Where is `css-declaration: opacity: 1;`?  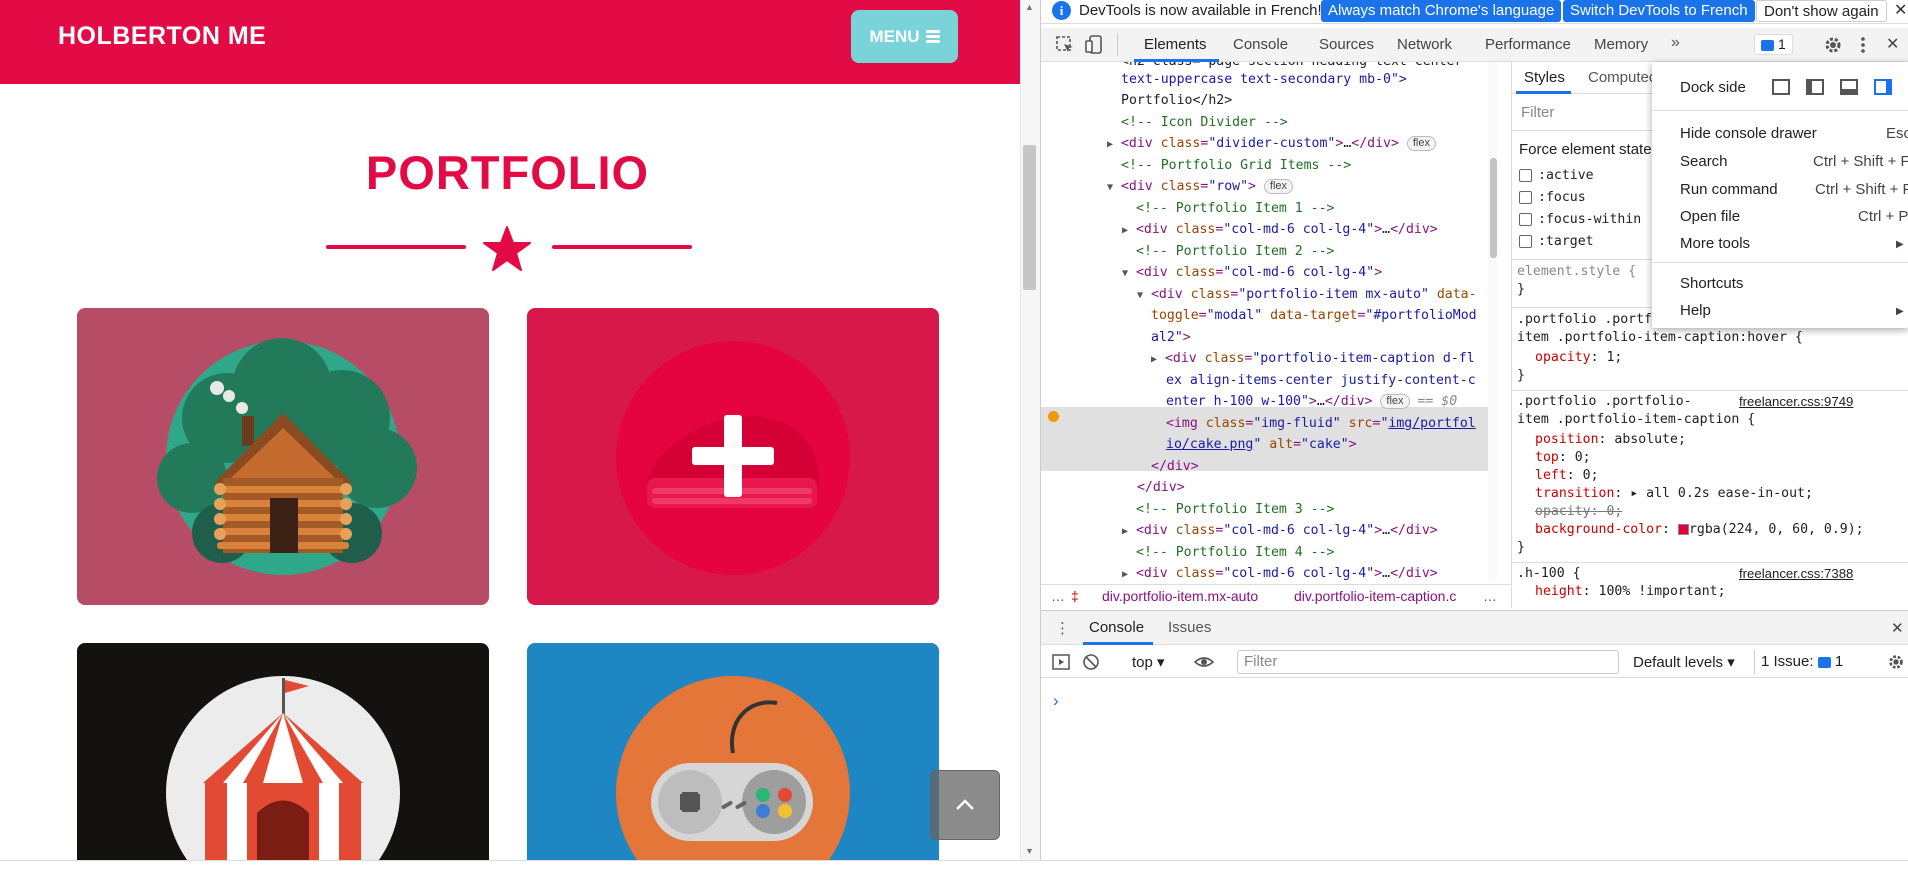 css-declaration: opacity: 1; is located at coordinates (1578, 357).